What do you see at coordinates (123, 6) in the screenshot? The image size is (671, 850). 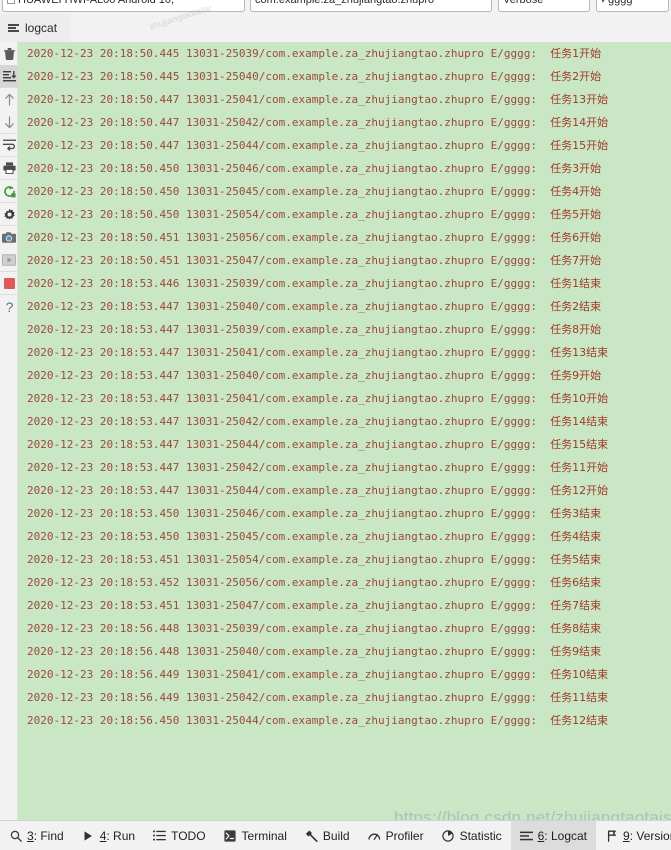 I see `device-selector: HUAWEI HWI-AL00 Android 10,` at bounding box center [123, 6].